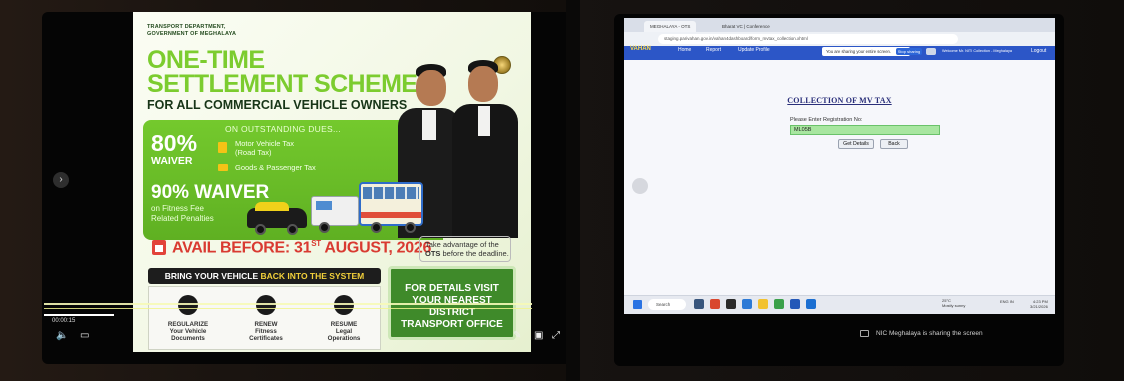 This screenshot has height=381, width=1124. Describe the element at coordinates (266, 338) in the screenshot. I see `card-renew-line-3: Certificates` at that location.